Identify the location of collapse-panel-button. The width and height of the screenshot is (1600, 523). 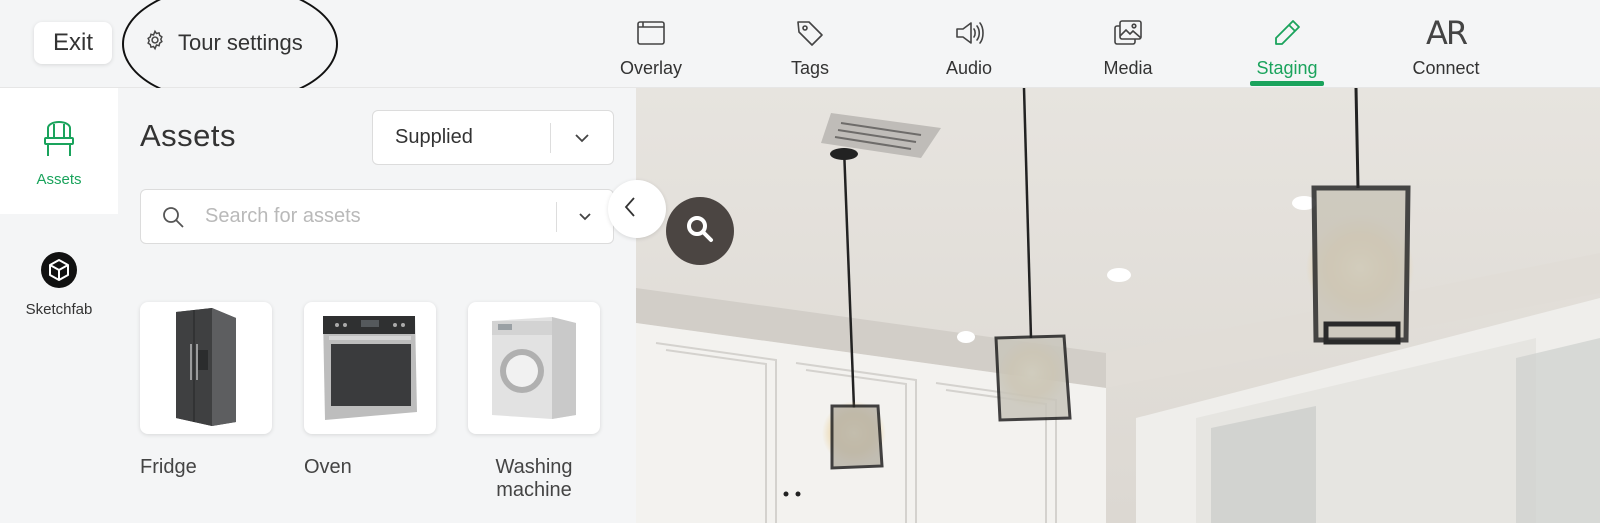
(637, 209).